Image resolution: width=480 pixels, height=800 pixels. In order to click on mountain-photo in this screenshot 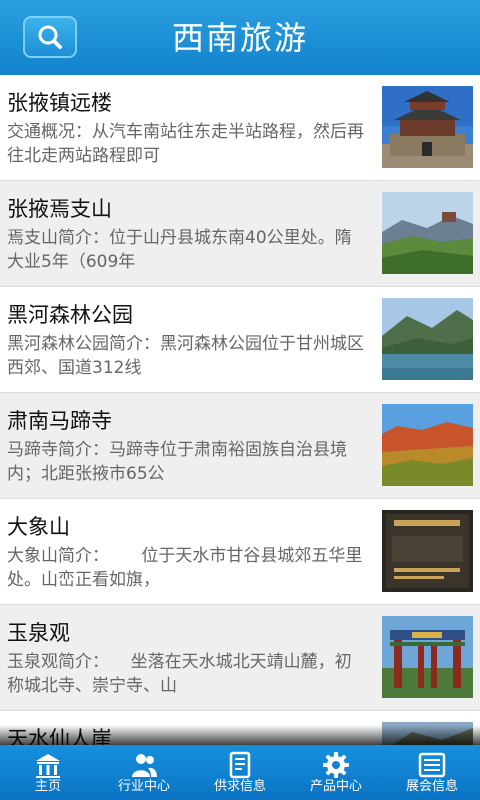, I will do `click(427, 233)`.